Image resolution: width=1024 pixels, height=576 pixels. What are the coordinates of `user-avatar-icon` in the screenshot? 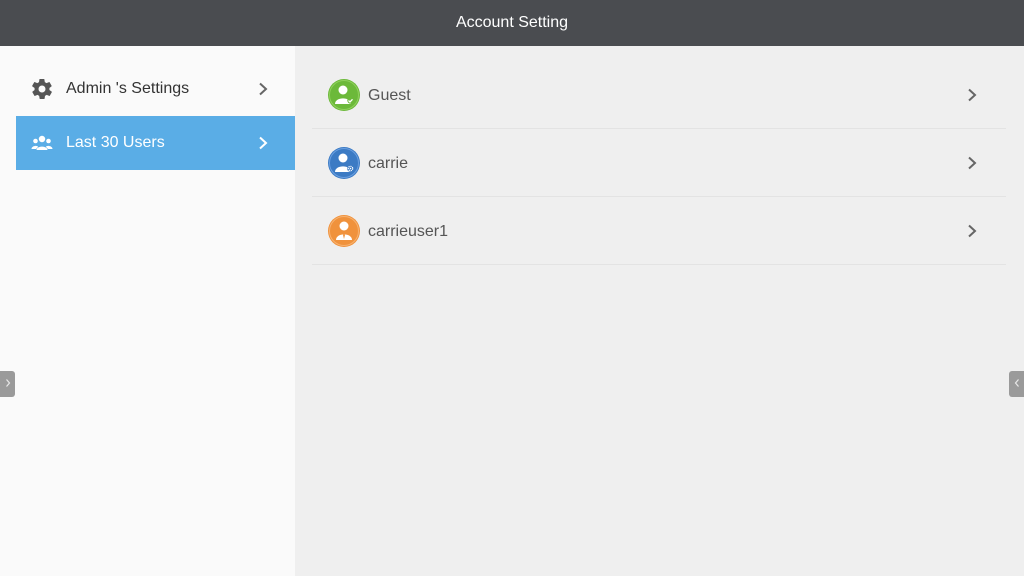 It's located at (344, 231).